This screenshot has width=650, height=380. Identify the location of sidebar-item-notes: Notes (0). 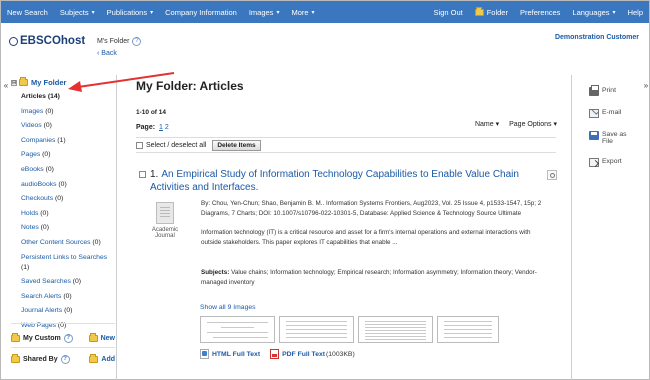
(69, 228).